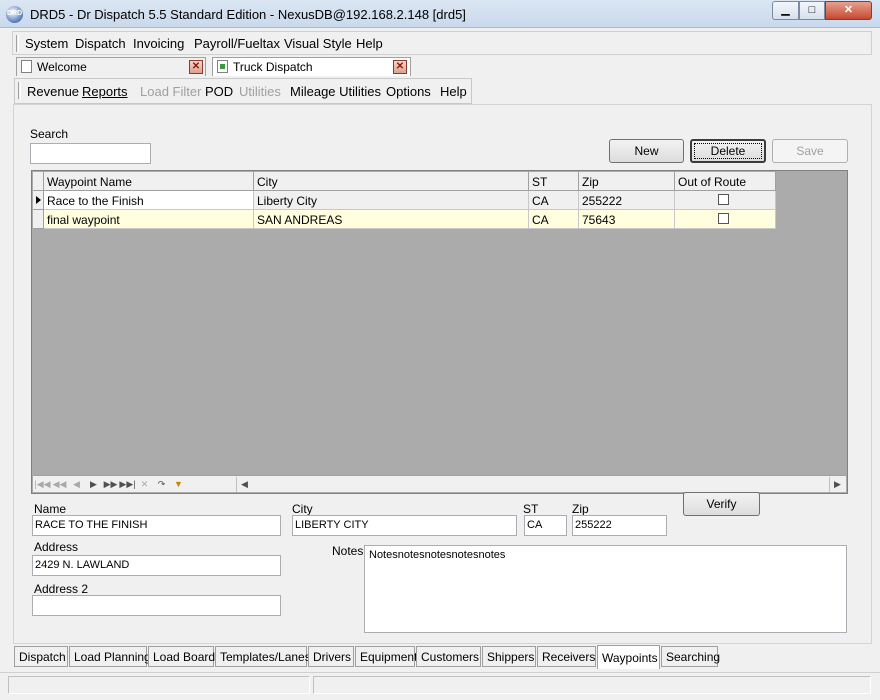 The image size is (880, 700). Describe the element at coordinates (448, 656) in the screenshot. I see `tab-customers: Customers` at that location.